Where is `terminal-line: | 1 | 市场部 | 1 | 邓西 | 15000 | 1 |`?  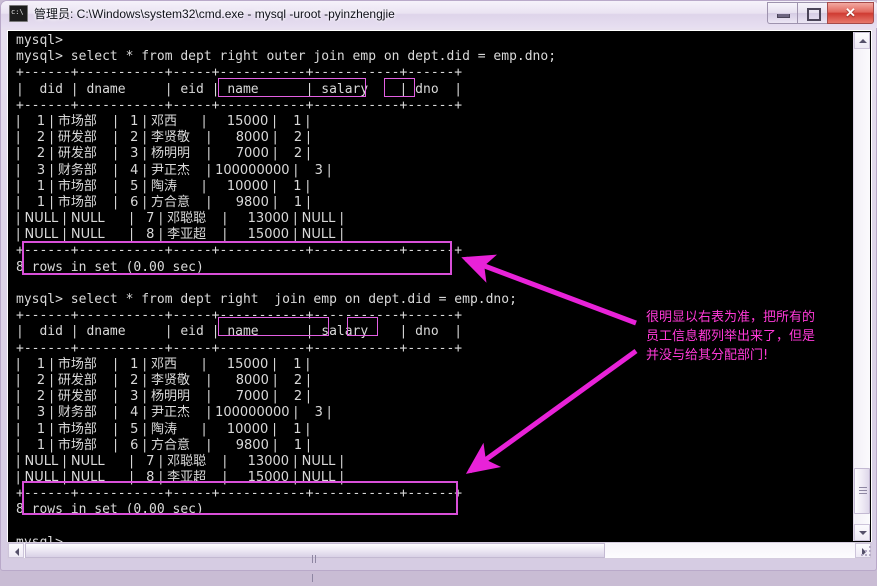 terminal-line: | 1 | 市场部 | 1 | 邓西 | 15000 | 1 | is located at coordinates (163, 121).